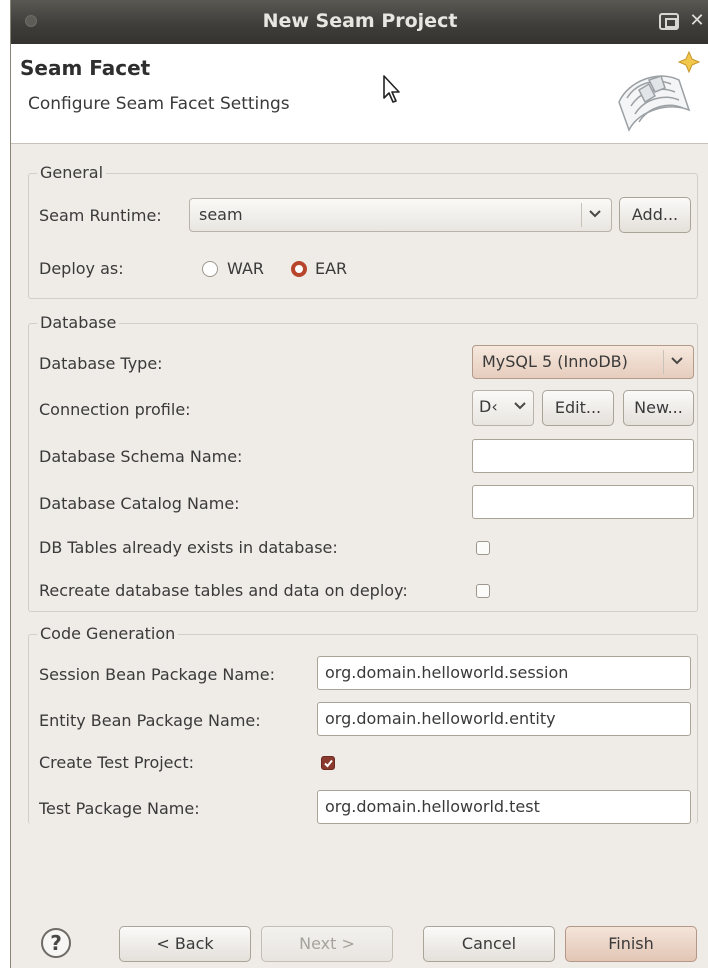 The image size is (708, 968). What do you see at coordinates (159, 104) in the screenshot?
I see `page-subtitle: Configure Seam Facet Settings` at bounding box center [159, 104].